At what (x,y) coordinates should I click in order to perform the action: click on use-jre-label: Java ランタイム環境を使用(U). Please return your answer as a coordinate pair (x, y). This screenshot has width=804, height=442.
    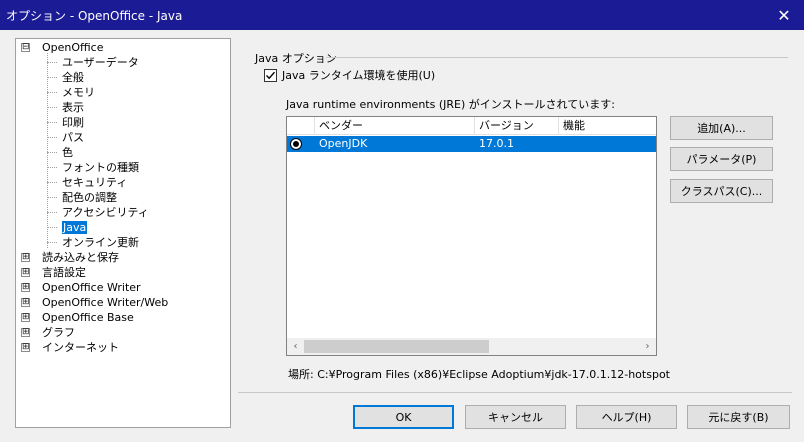
    Looking at the image, I should click on (359, 75).